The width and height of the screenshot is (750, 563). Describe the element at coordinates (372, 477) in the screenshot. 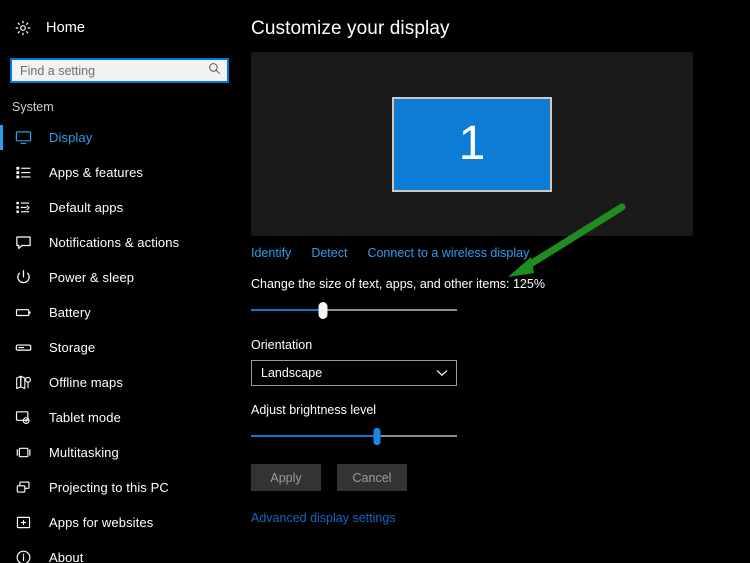

I see `cancel-button: Cancel` at that location.